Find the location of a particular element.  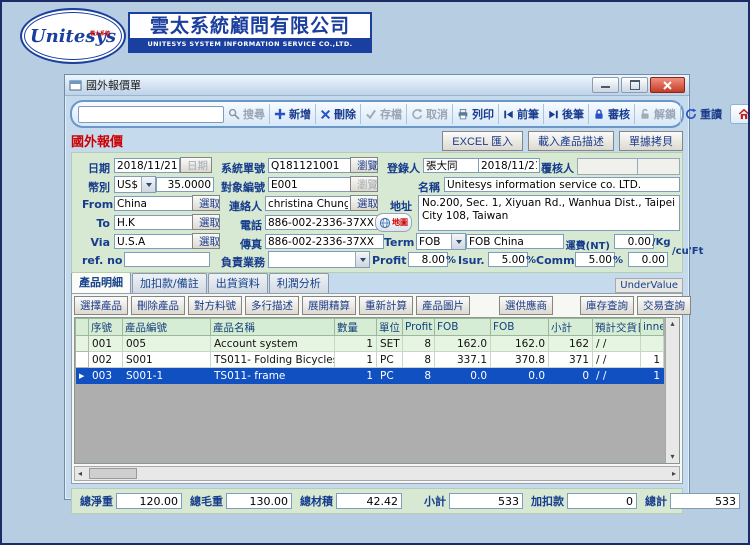

col-product-name: 產品名稱 is located at coordinates (272, 327).